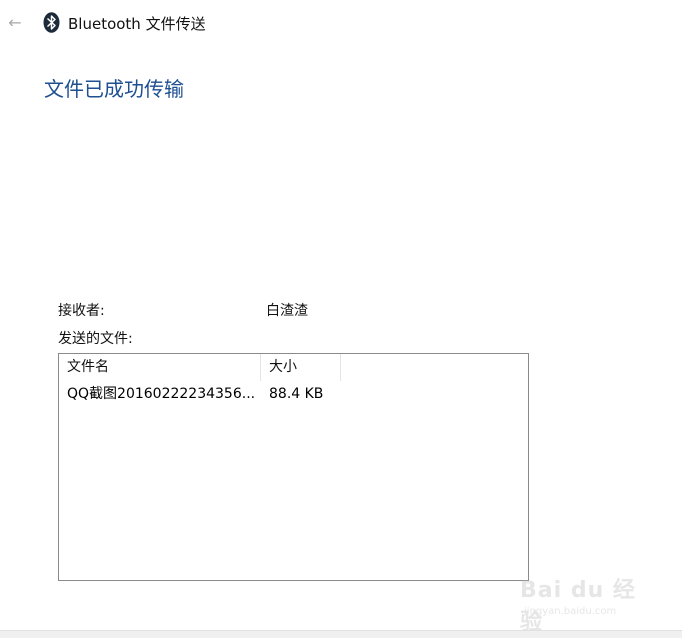 This screenshot has width=682, height=638. I want to click on watermark-url: jingyan.baidu.com, so click(570, 611).